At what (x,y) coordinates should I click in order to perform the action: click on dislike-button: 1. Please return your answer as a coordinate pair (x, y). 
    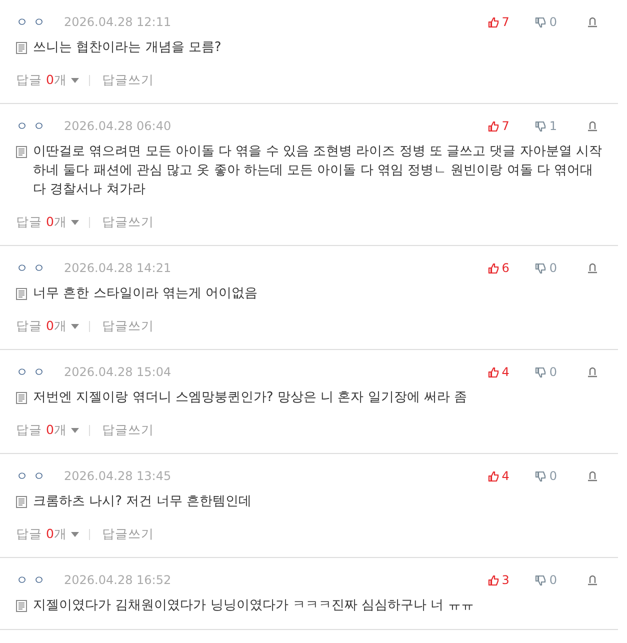
    Looking at the image, I should click on (546, 126).